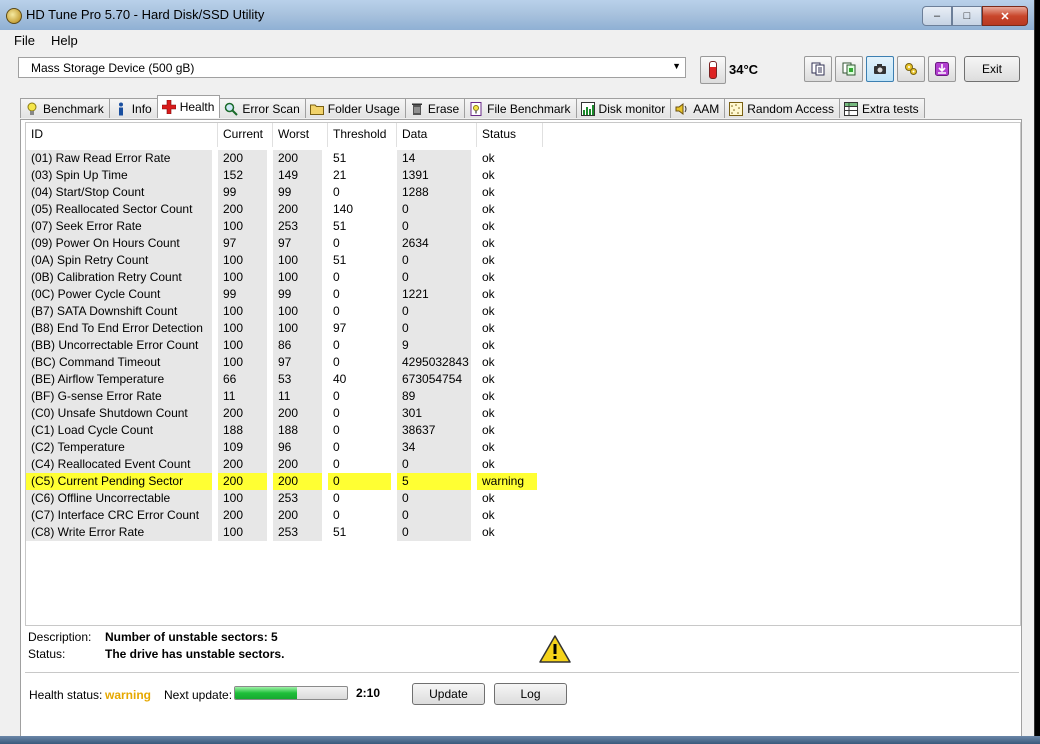 The height and width of the screenshot is (744, 1040). Describe the element at coordinates (362, 135) in the screenshot. I see `column-header-threshold: Threshold` at that location.